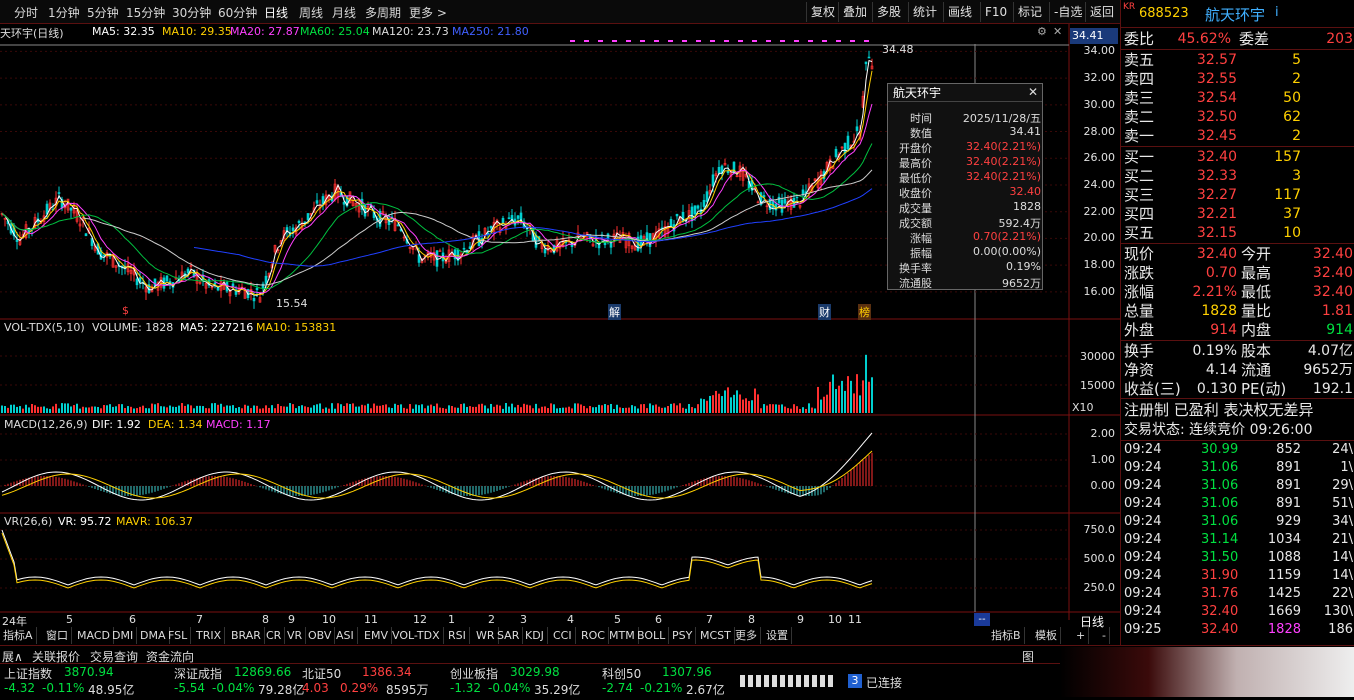 The image size is (1354, 700). What do you see at coordinates (416, 635) in the screenshot?
I see `indicator-tab: VOL-TDX` at bounding box center [416, 635].